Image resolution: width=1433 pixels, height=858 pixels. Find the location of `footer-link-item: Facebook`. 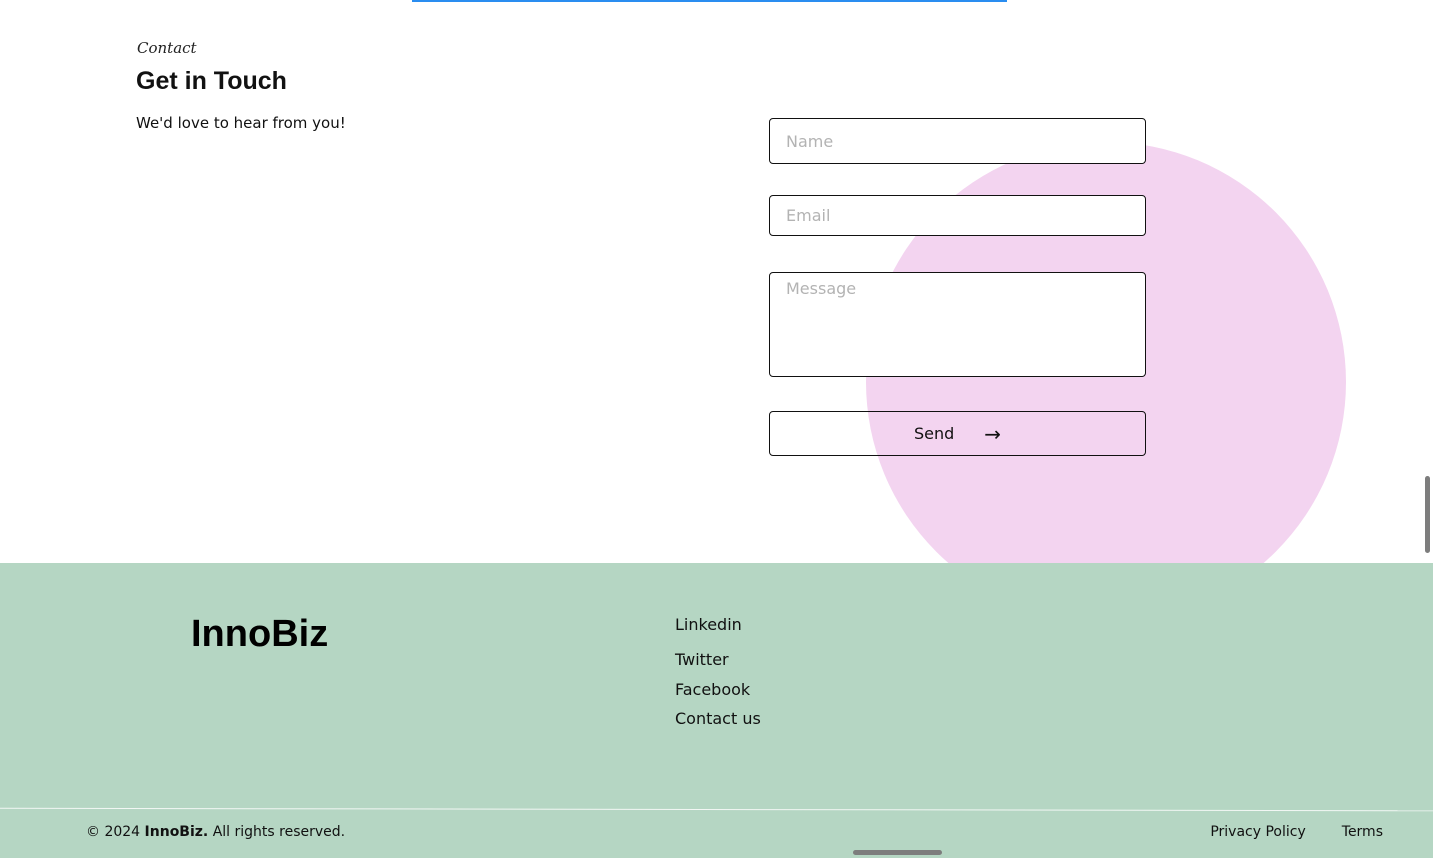

footer-link-item: Facebook is located at coordinates (718, 689).